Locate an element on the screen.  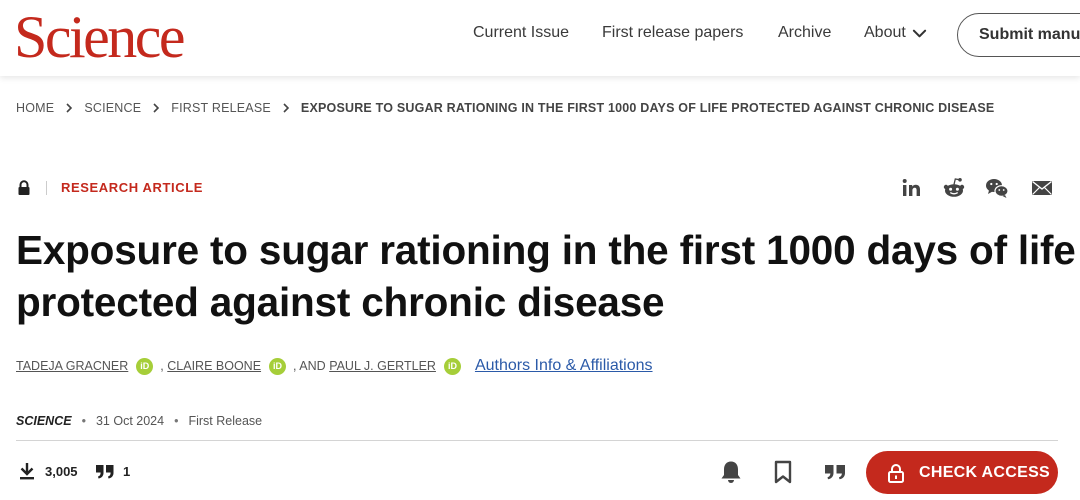
chevron-down-icon is located at coordinates (919, 33).